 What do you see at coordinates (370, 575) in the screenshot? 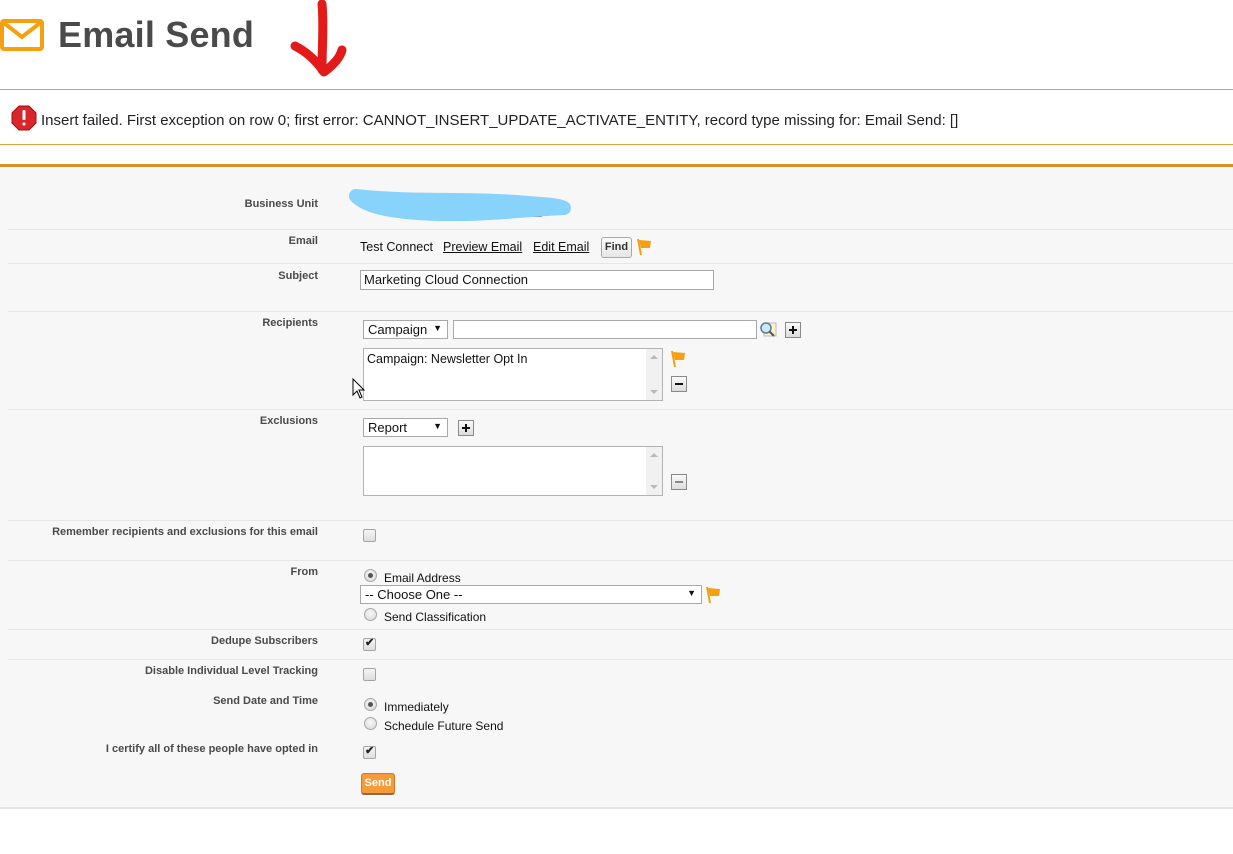
I see `from-email-address-radio` at bounding box center [370, 575].